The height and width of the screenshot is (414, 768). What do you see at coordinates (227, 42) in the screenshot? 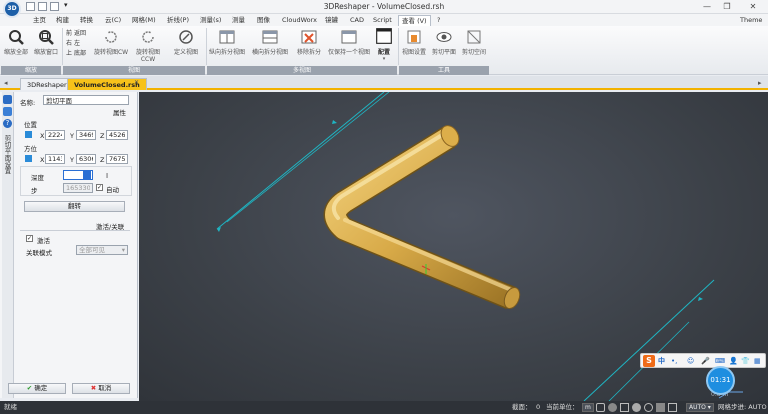
I see `vertical-split-button: 纵向拆分视图` at bounding box center [227, 42].